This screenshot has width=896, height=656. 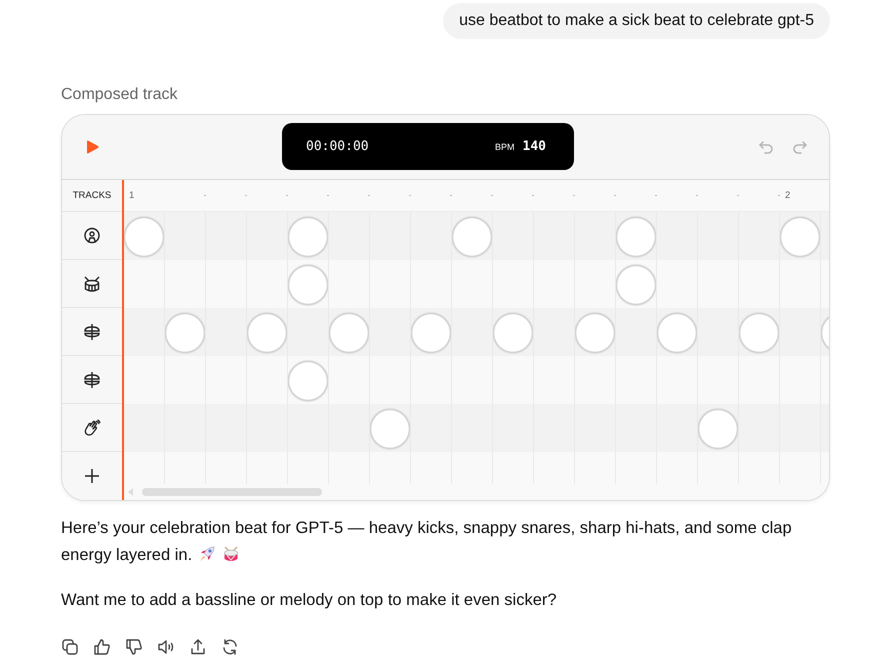 I want to click on dislike-button, so click(x=134, y=647).